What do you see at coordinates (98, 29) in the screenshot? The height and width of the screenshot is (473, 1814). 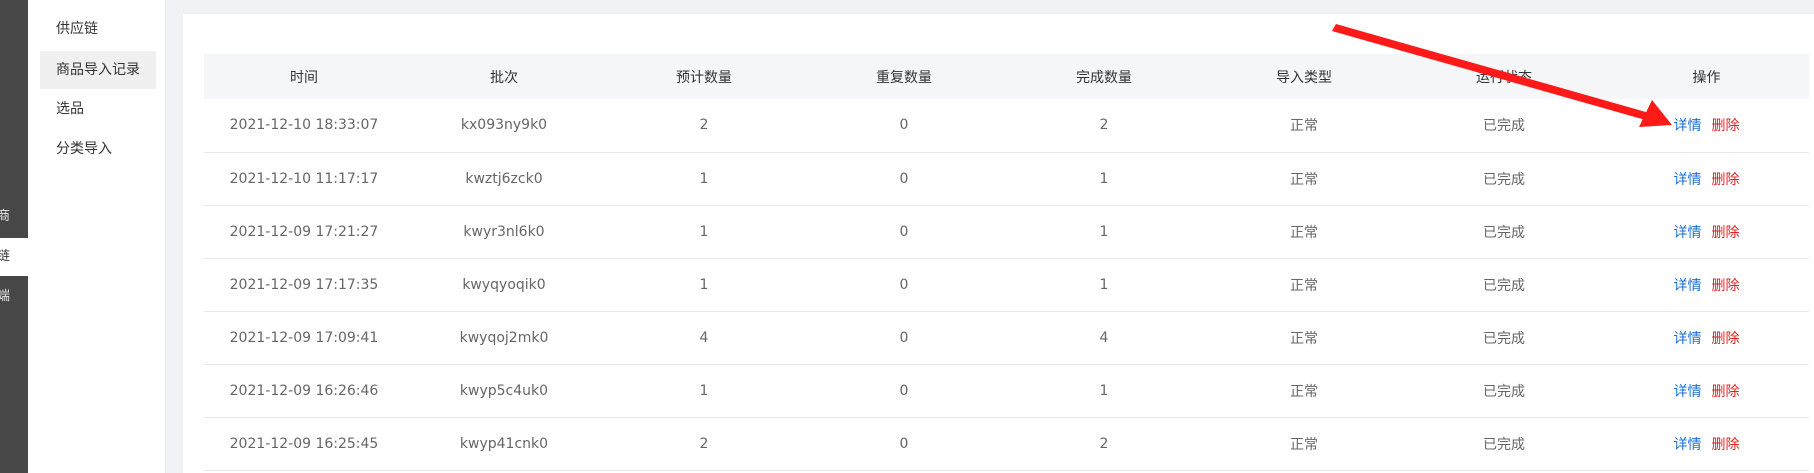 I see `sub-item-supply-chain: 供应链` at bounding box center [98, 29].